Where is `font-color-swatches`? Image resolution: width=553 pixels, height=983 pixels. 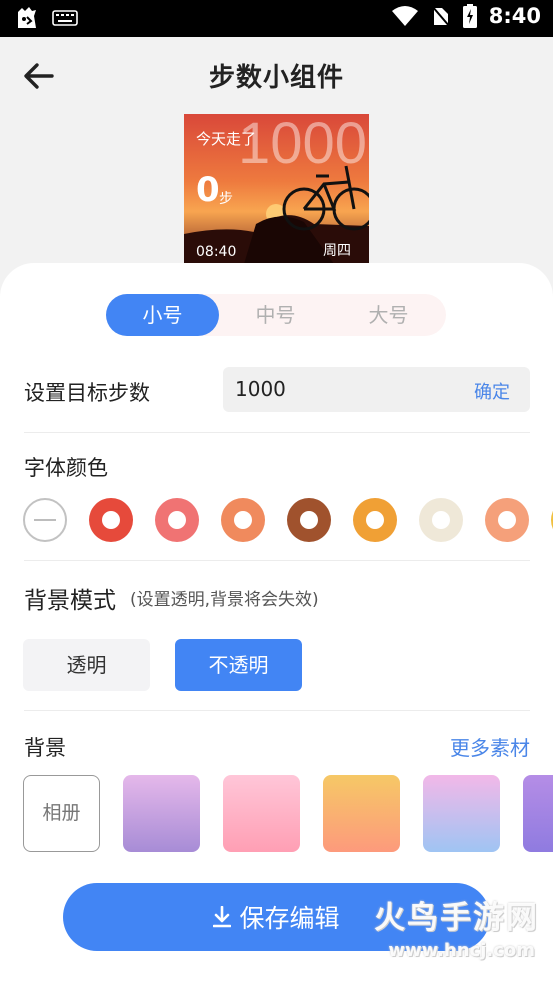
font-color-swatches is located at coordinates (288, 520).